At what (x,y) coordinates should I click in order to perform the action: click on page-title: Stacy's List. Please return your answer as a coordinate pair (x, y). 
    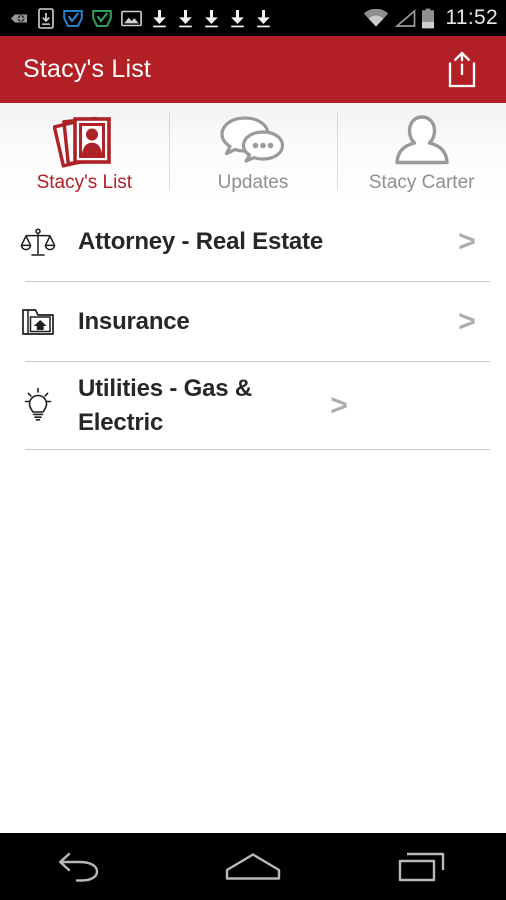
    Looking at the image, I should click on (87, 69).